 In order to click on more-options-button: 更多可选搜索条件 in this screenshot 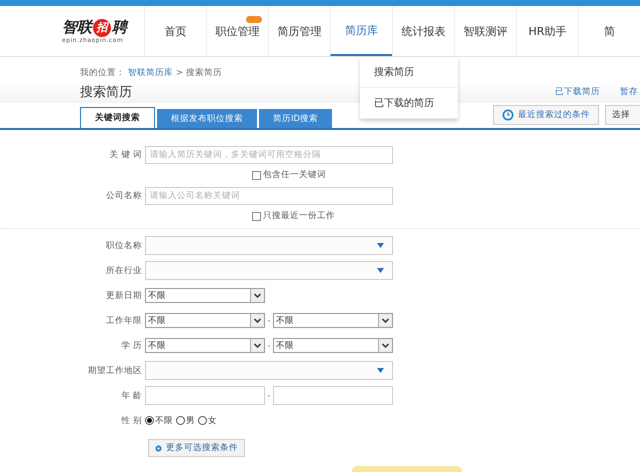, I will do `click(196, 448)`.